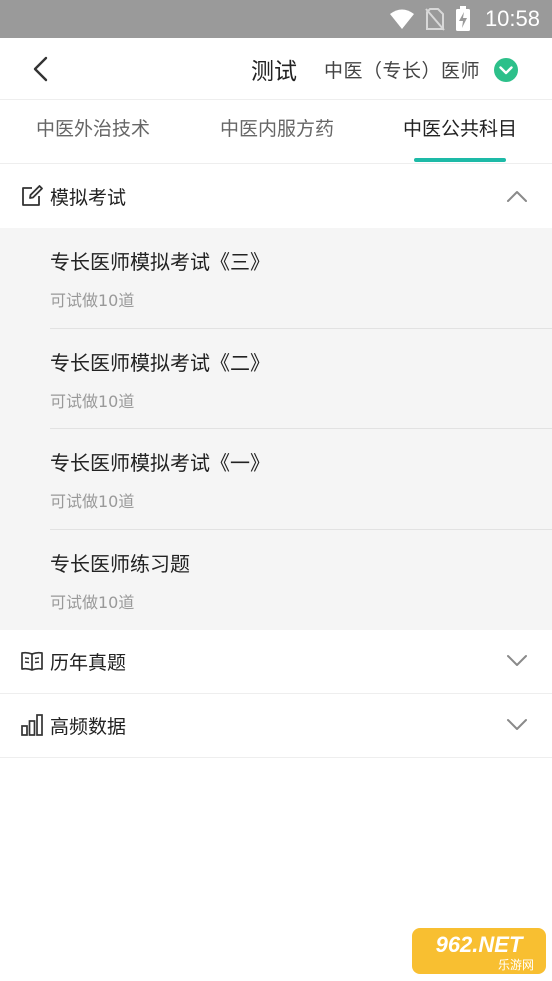 Image resolution: width=552 pixels, height=981 pixels. Describe the element at coordinates (276, 757) in the screenshot. I see `divider` at that location.